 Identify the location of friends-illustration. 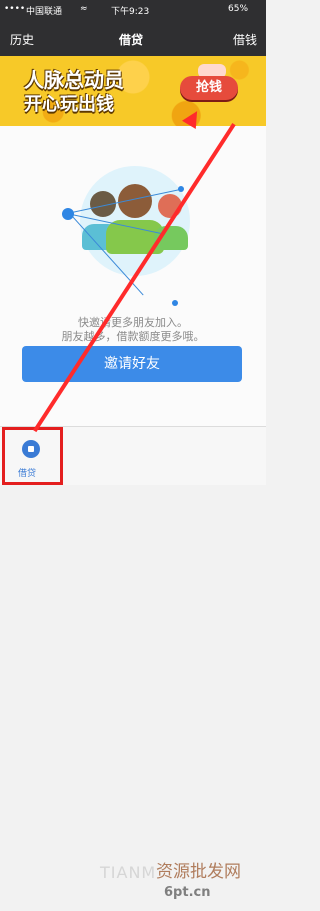
(135, 221).